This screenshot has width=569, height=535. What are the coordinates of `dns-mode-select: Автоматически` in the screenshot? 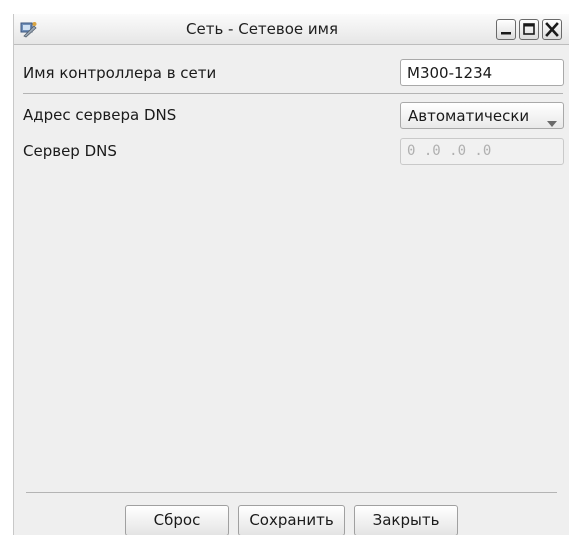 It's located at (482, 115).